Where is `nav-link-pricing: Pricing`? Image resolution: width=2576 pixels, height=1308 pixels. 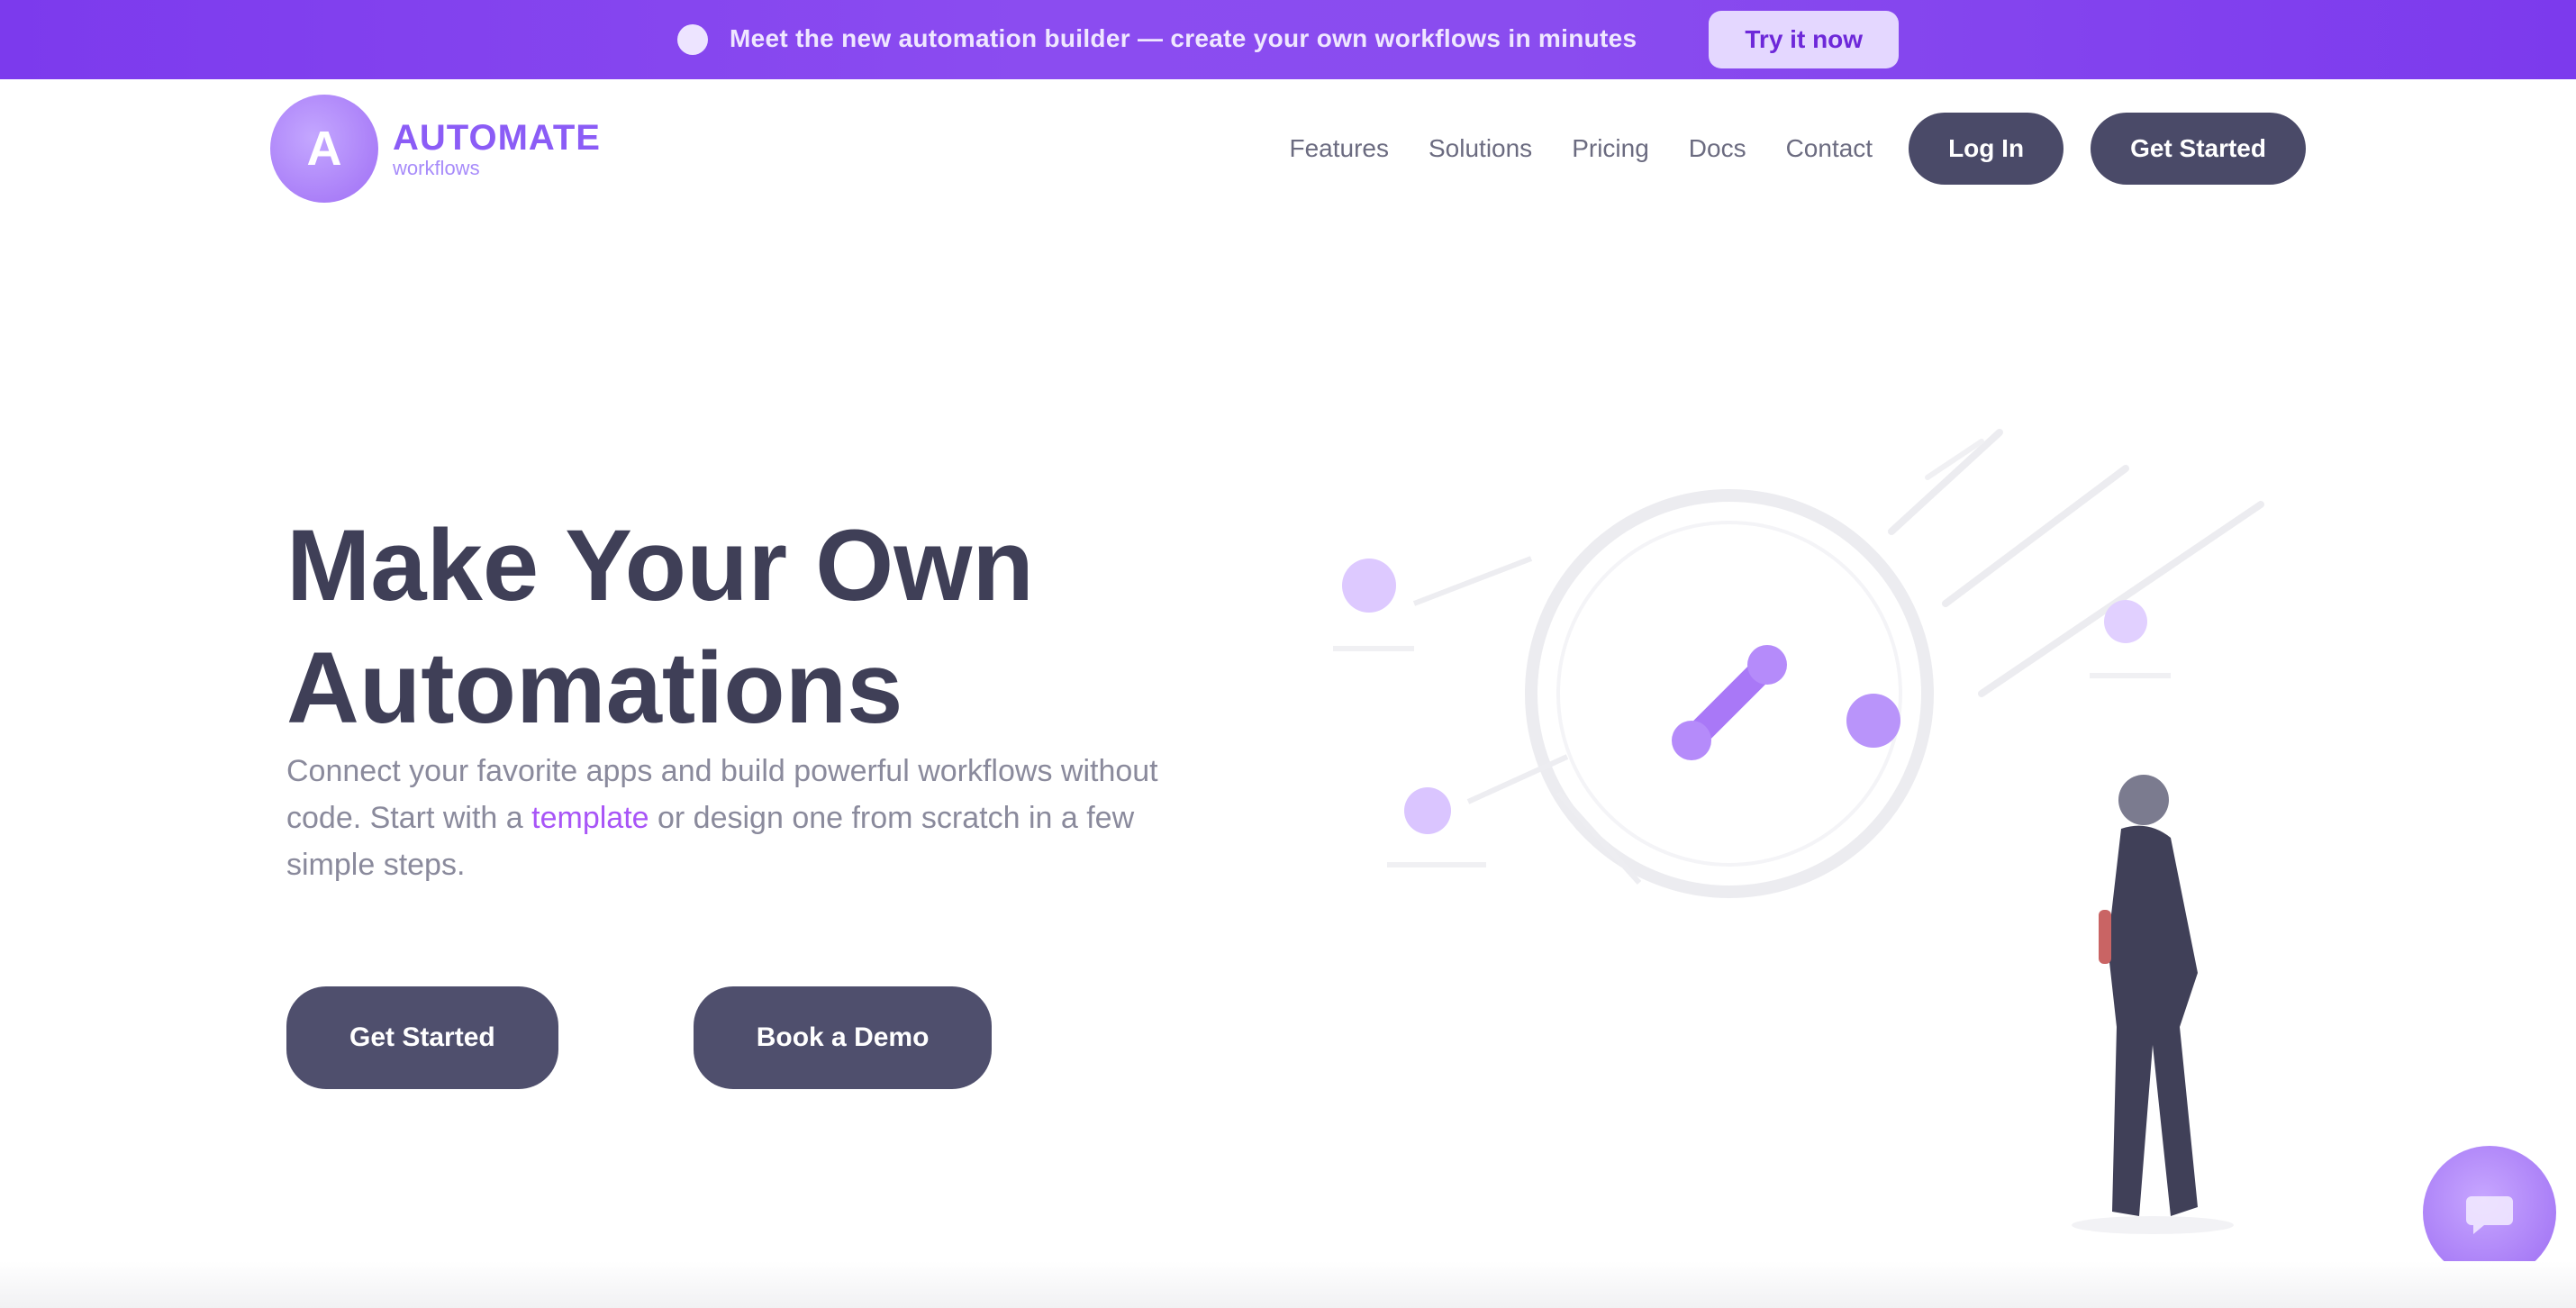 nav-link-pricing: Pricing is located at coordinates (1610, 148).